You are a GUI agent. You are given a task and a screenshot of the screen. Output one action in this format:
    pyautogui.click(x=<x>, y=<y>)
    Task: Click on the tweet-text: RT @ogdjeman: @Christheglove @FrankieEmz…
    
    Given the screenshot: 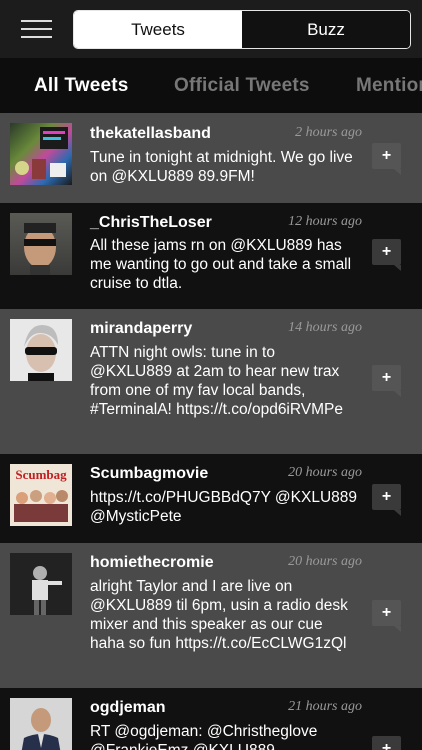 What is the action you would take?
    pyautogui.click(x=204, y=736)
    